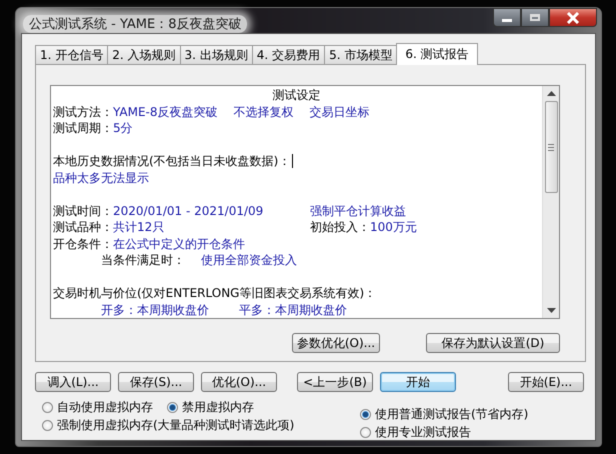 This screenshot has width=616, height=454. What do you see at coordinates (83, 112) in the screenshot?
I see `report-label: 测试方法：` at bounding box center [83, 112].